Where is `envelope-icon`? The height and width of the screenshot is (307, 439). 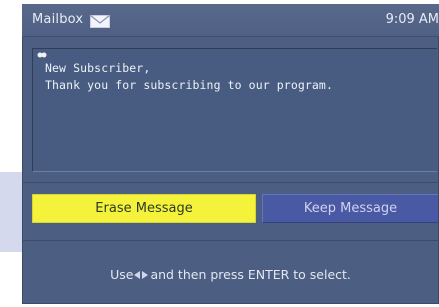 envelope-icon is located at coordinates (100, 21).